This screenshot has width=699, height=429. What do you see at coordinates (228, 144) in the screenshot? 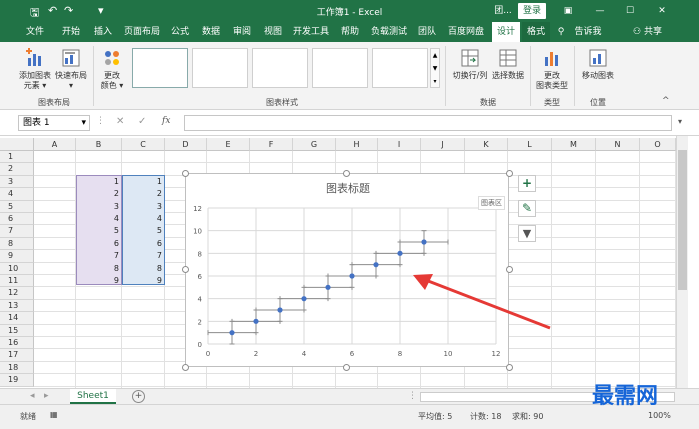
I see `column-header-E: E` at bounding box center [228, 144].